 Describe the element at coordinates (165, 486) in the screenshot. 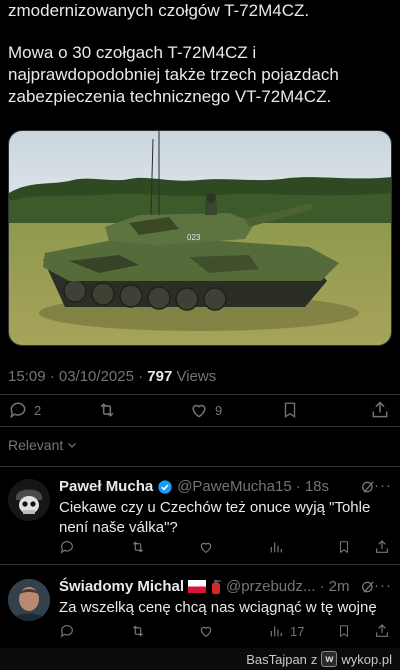

I see `verified-badge-icon` at that location.